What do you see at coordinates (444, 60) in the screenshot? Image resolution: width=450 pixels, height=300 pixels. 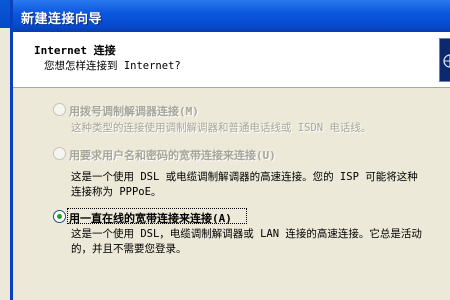 I see `wizard-logo-icon` at bounding box center [444, 60].